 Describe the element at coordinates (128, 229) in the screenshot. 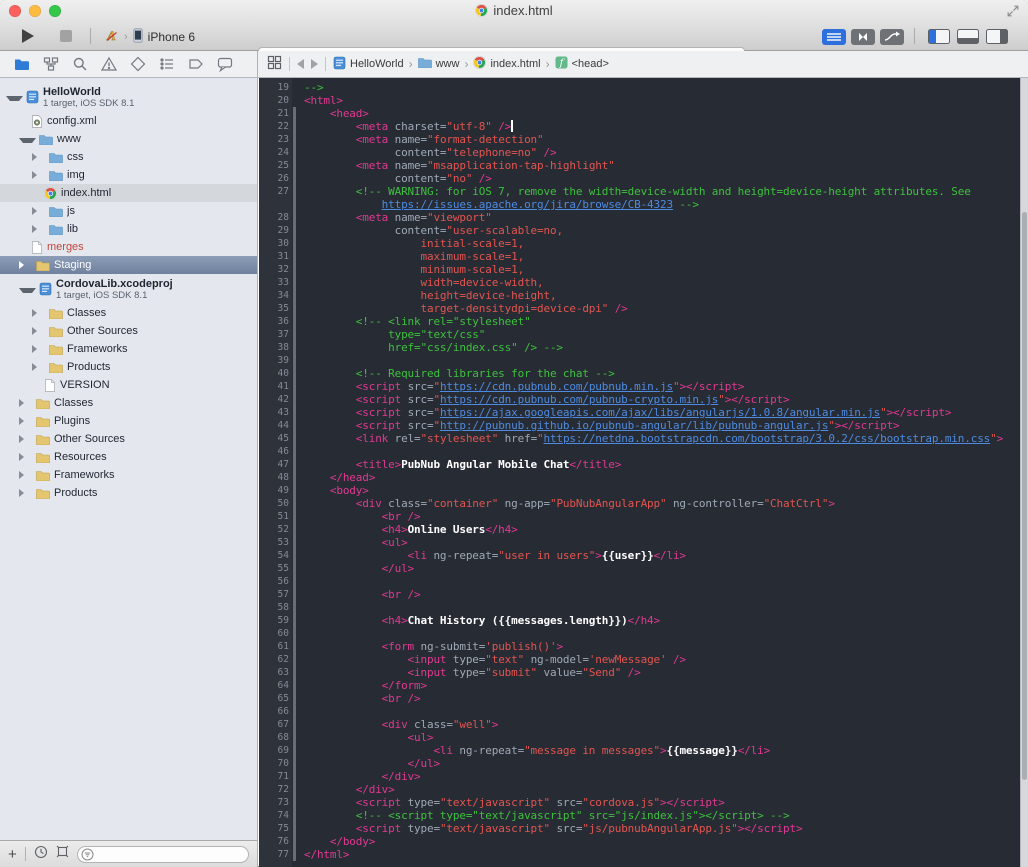

I see `sidebar-item-lib: lib` at that location.